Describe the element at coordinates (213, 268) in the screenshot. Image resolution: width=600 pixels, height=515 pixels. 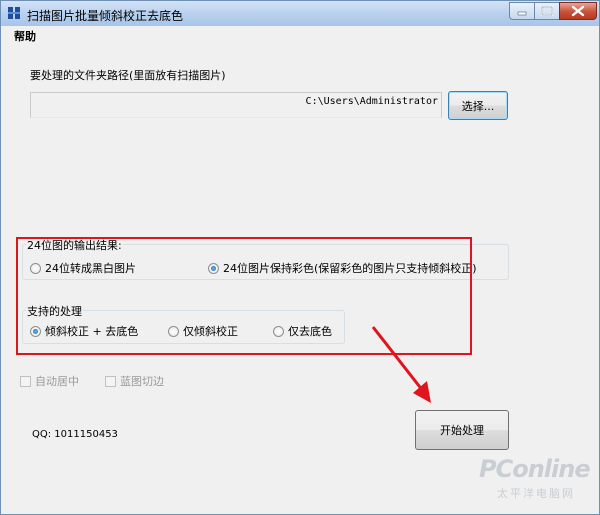
I see `radio-keep-color-indicator` at that location.